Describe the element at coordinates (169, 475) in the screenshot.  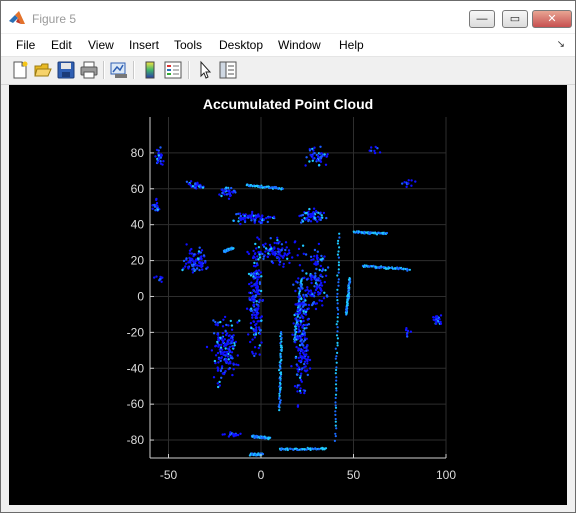
I see `x-tick-label: -50` at that location.